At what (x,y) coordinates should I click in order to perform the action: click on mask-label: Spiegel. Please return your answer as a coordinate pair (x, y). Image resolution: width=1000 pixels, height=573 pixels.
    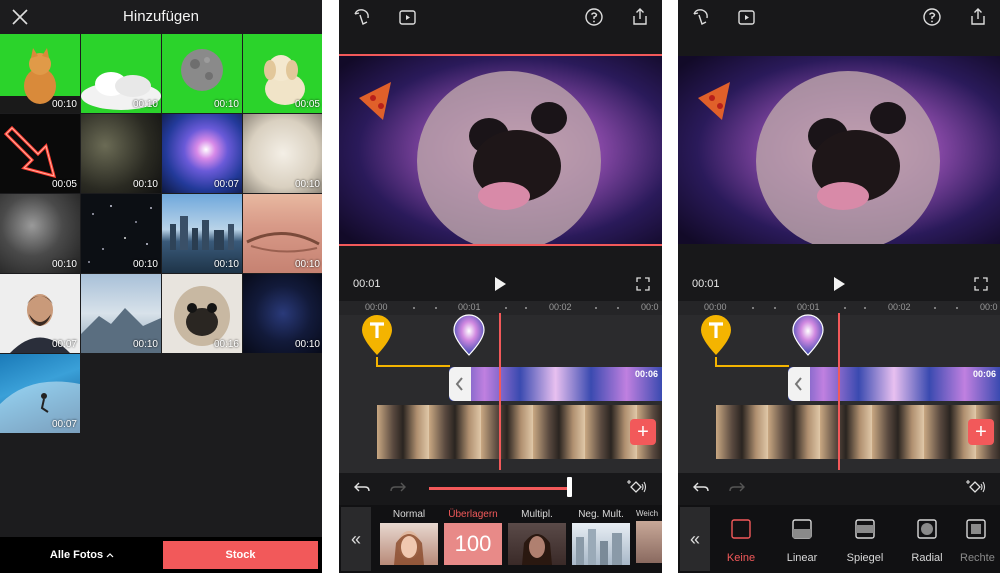
    Looking at the image, I should click on (865, 558).